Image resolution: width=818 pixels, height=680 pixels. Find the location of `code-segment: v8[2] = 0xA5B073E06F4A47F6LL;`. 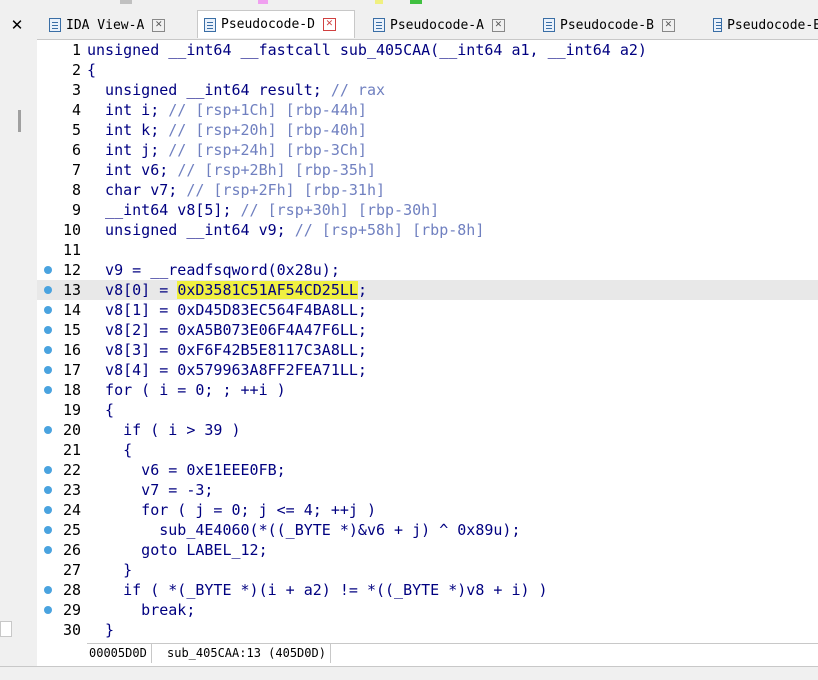

code-segment: v8[2] = 0xA5B073E06F4A47F6LL; is located at coordinates (227, 330).